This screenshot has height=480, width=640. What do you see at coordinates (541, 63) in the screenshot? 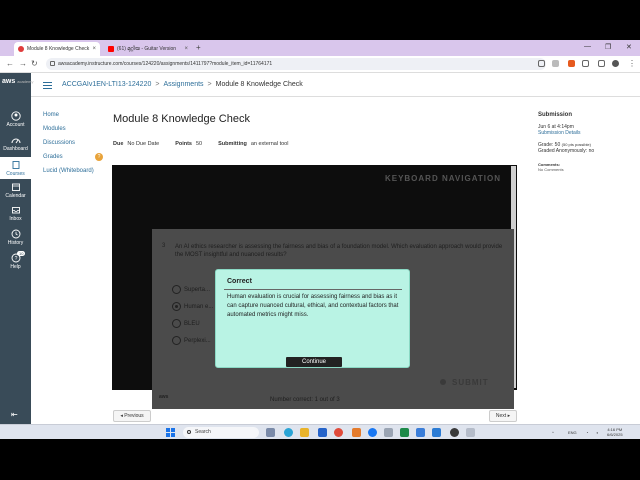
I see `install-app-icon` at bounding box center [541, 63].